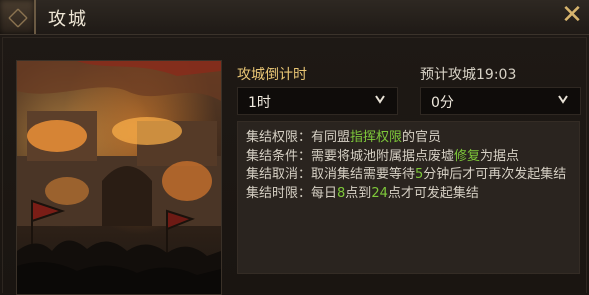 The image size is (589, 295). I want to click on rule-time-limit: 集结时限：每日8点到24点才可发起集结, so click(362, 193).